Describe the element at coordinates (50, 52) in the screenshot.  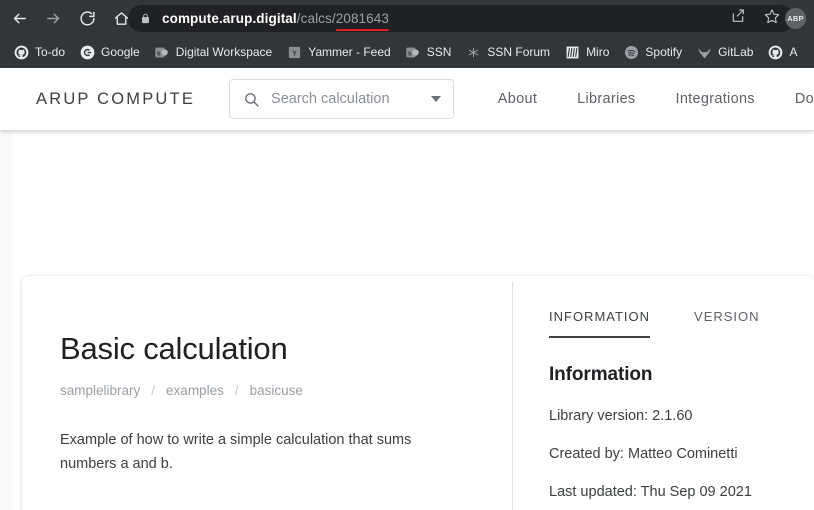
I see `bookmark-label: To-do` at that location.